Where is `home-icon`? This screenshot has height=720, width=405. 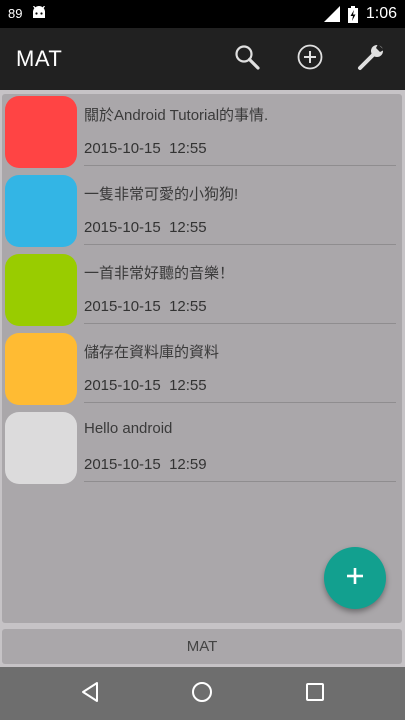
home-icon is located at coordinates (202, 694).